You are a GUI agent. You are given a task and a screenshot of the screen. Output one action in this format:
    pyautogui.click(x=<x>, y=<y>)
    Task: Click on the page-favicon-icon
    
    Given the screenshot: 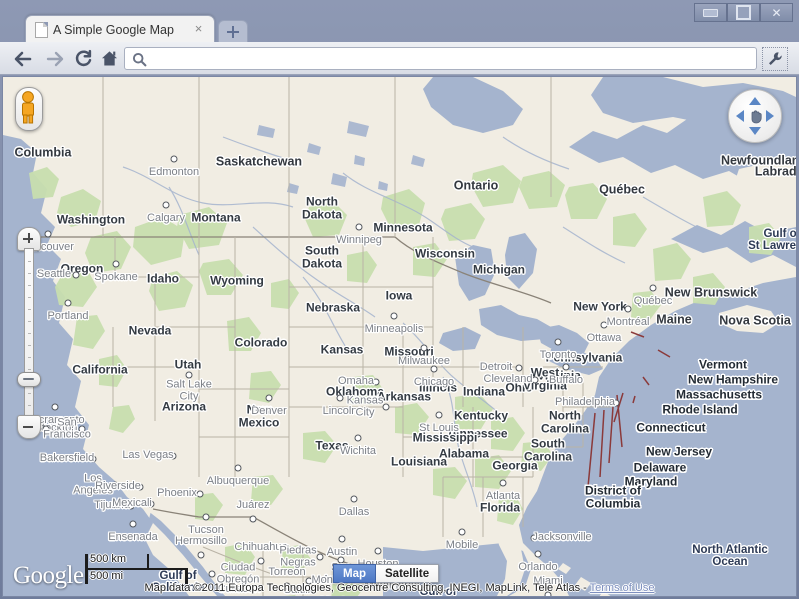 What is the action you would take?
    pyautogui.click(x=41, y=30)
    